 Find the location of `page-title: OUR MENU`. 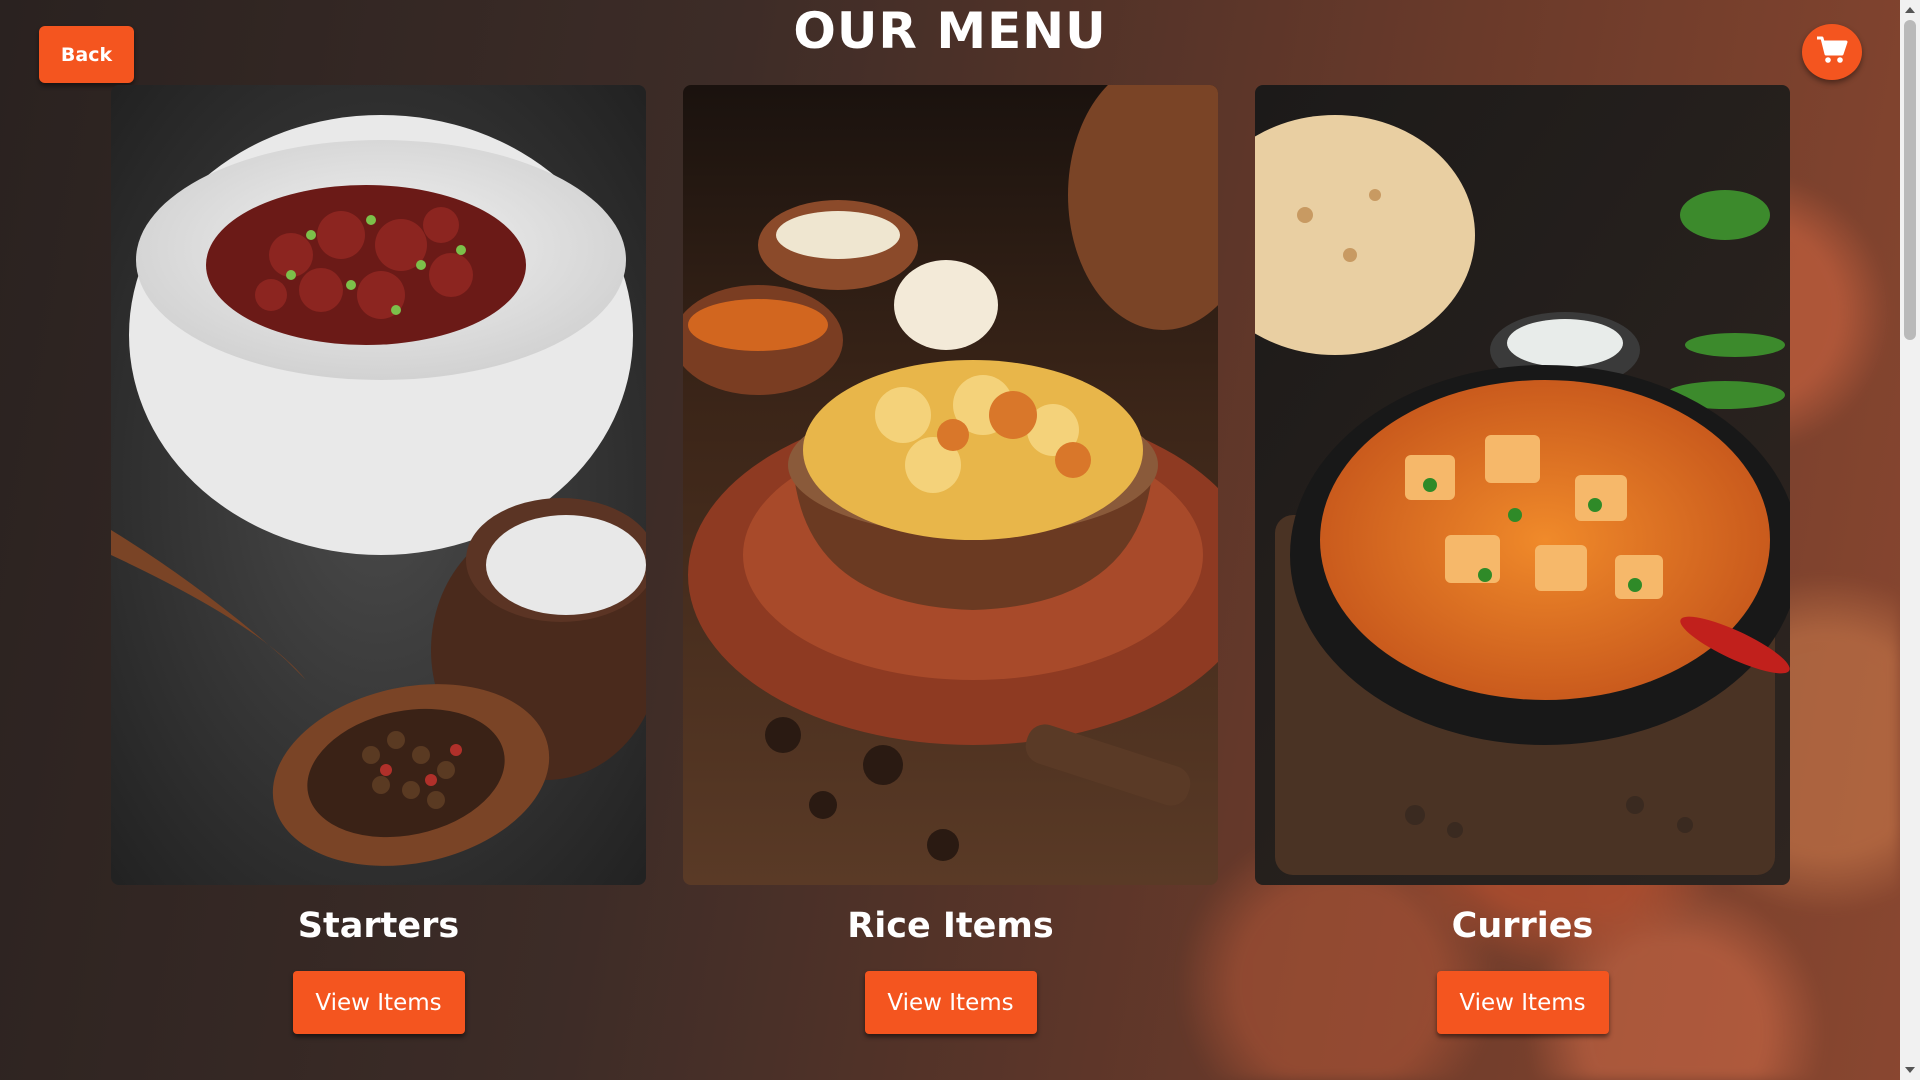

page-title: OUR MENU is located at coordinates (950, 31).